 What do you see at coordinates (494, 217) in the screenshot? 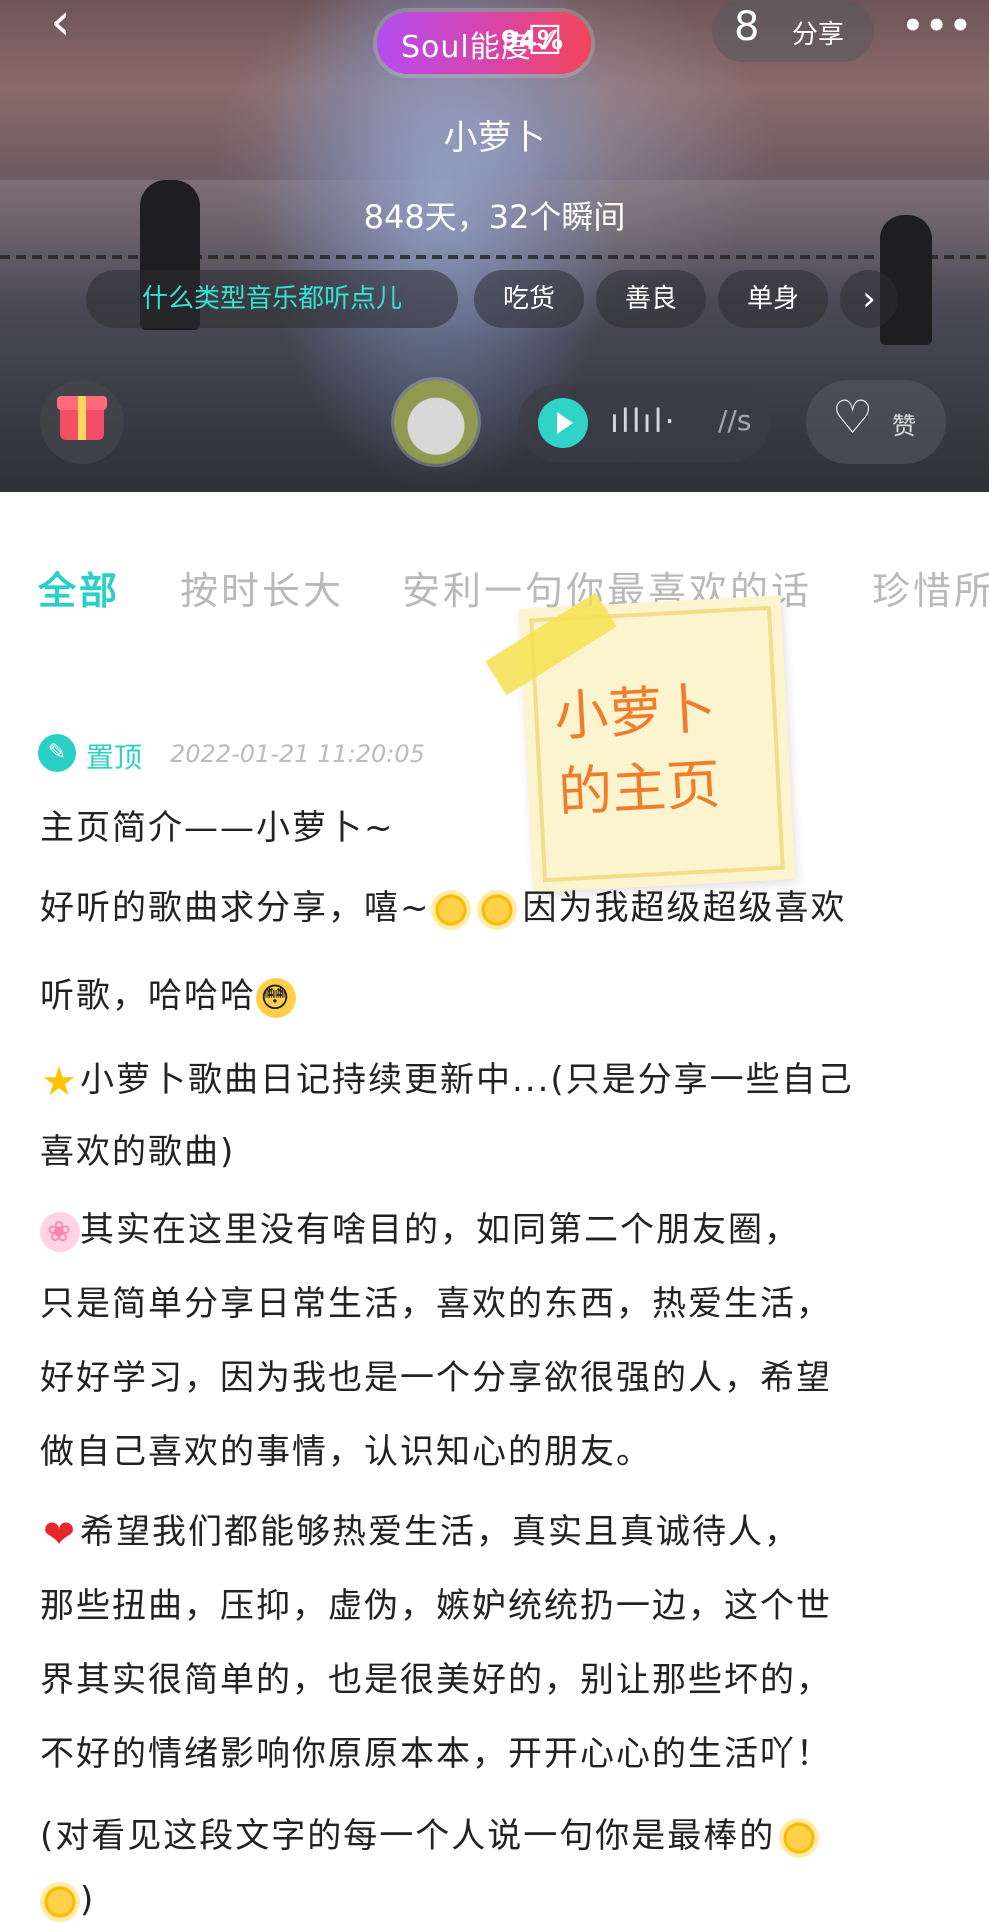
I see `profile-stats: 848天，32个瞬间` at bounding box center [494, 217].